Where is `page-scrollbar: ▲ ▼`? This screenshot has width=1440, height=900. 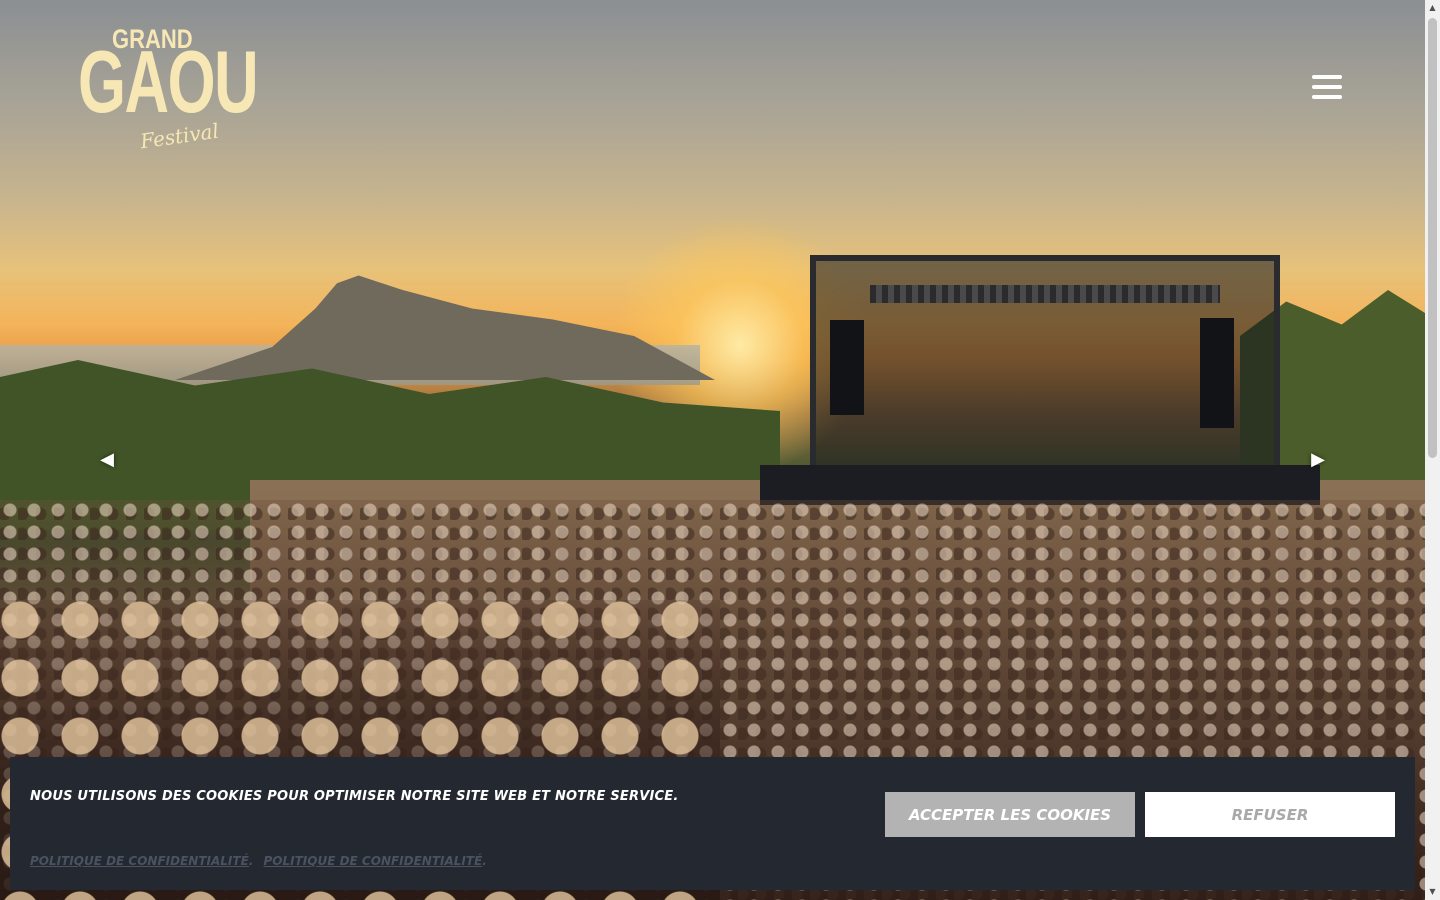
page-scrollbar: ▲ ▼ is located at coordinates (1432, 450).